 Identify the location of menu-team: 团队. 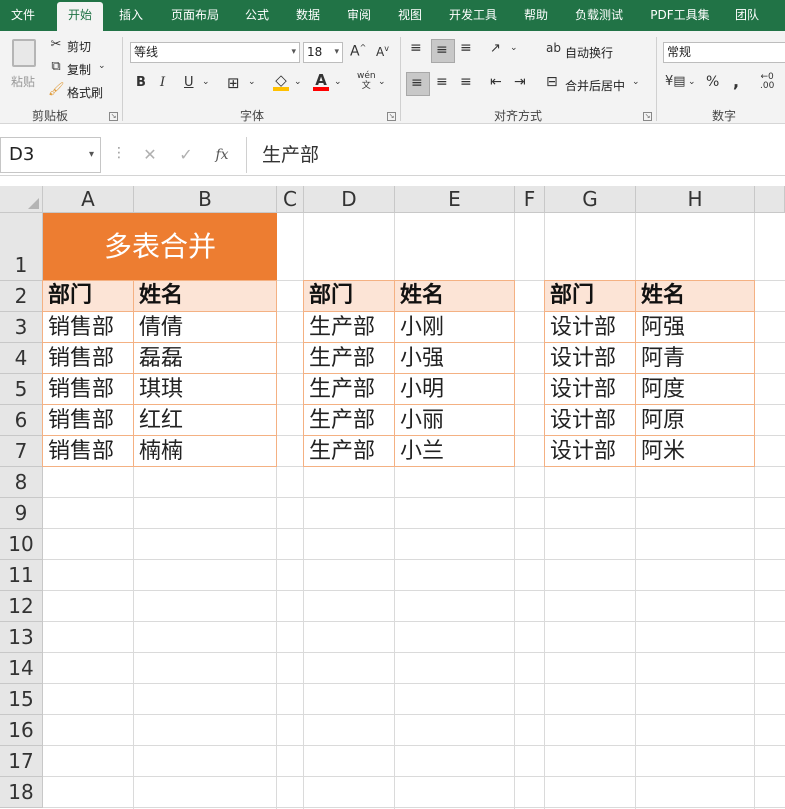
(747, 15).